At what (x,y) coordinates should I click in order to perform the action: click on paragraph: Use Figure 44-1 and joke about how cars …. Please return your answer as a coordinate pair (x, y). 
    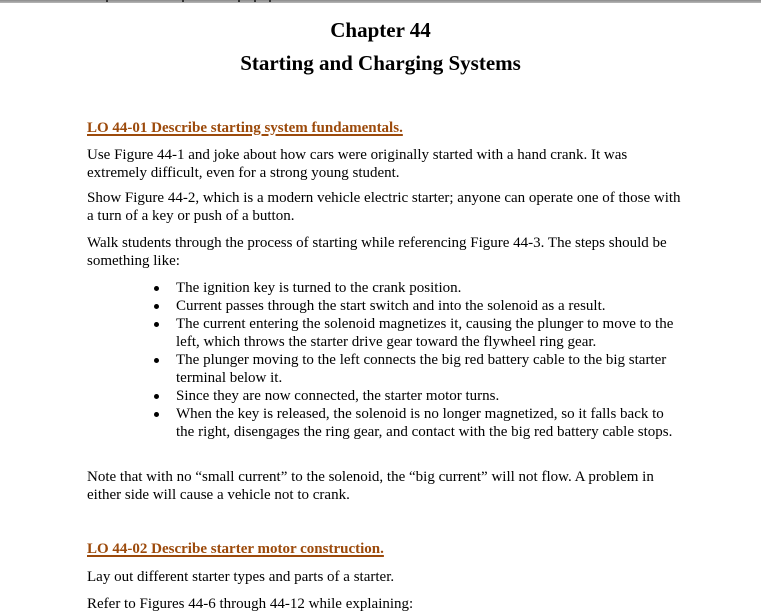
    Looking at the image, I should click on (357, 164).